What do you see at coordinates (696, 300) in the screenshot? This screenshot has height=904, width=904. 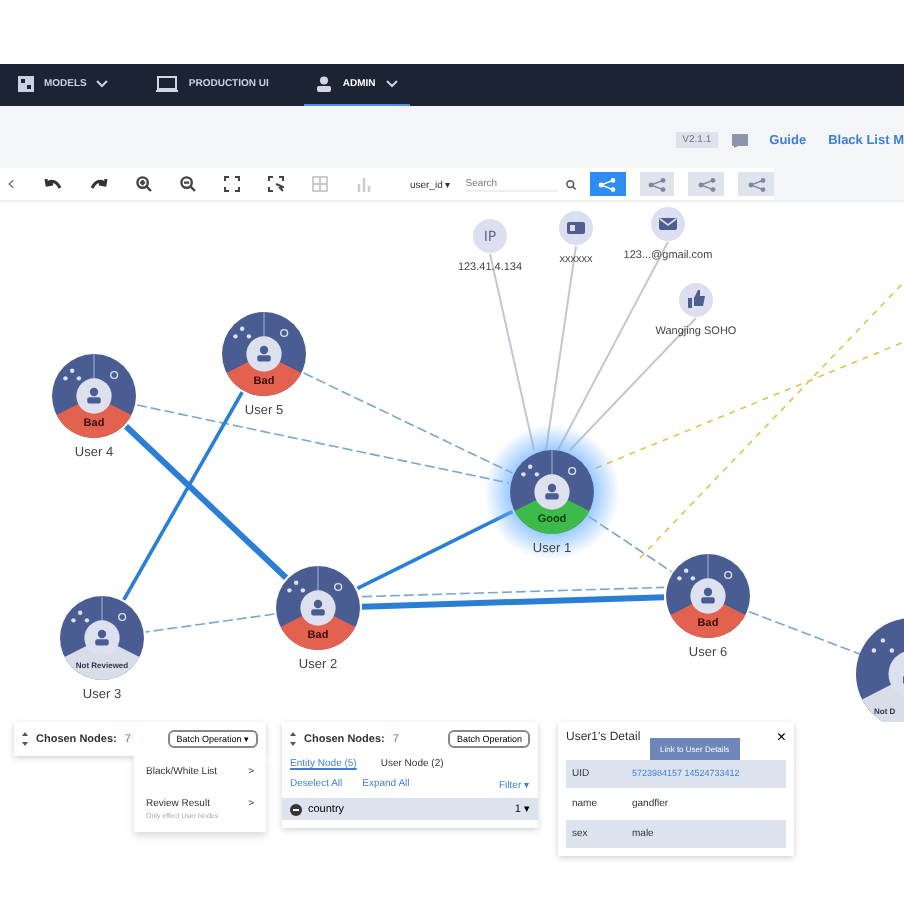 I see `location-node` at bounding box center [696, 300].